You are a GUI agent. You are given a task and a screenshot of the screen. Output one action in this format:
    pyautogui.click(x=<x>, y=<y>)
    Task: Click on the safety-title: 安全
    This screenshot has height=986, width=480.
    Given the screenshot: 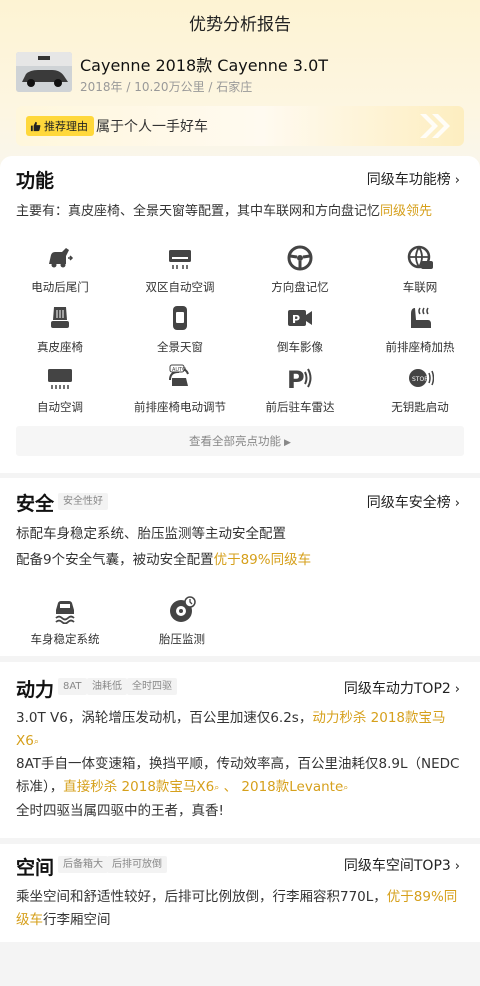 What is the action you would take?
    pyautogui.click(x=35, y=504)
    